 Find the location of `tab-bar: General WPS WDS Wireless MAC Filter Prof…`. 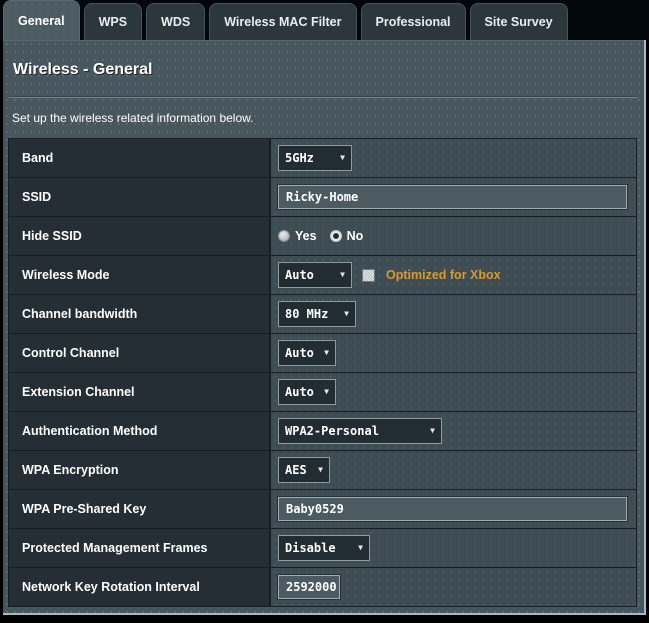

tab-bar: General WPS WDS Wireless MAC Filter Prof… is located at coordinates (324, 20).